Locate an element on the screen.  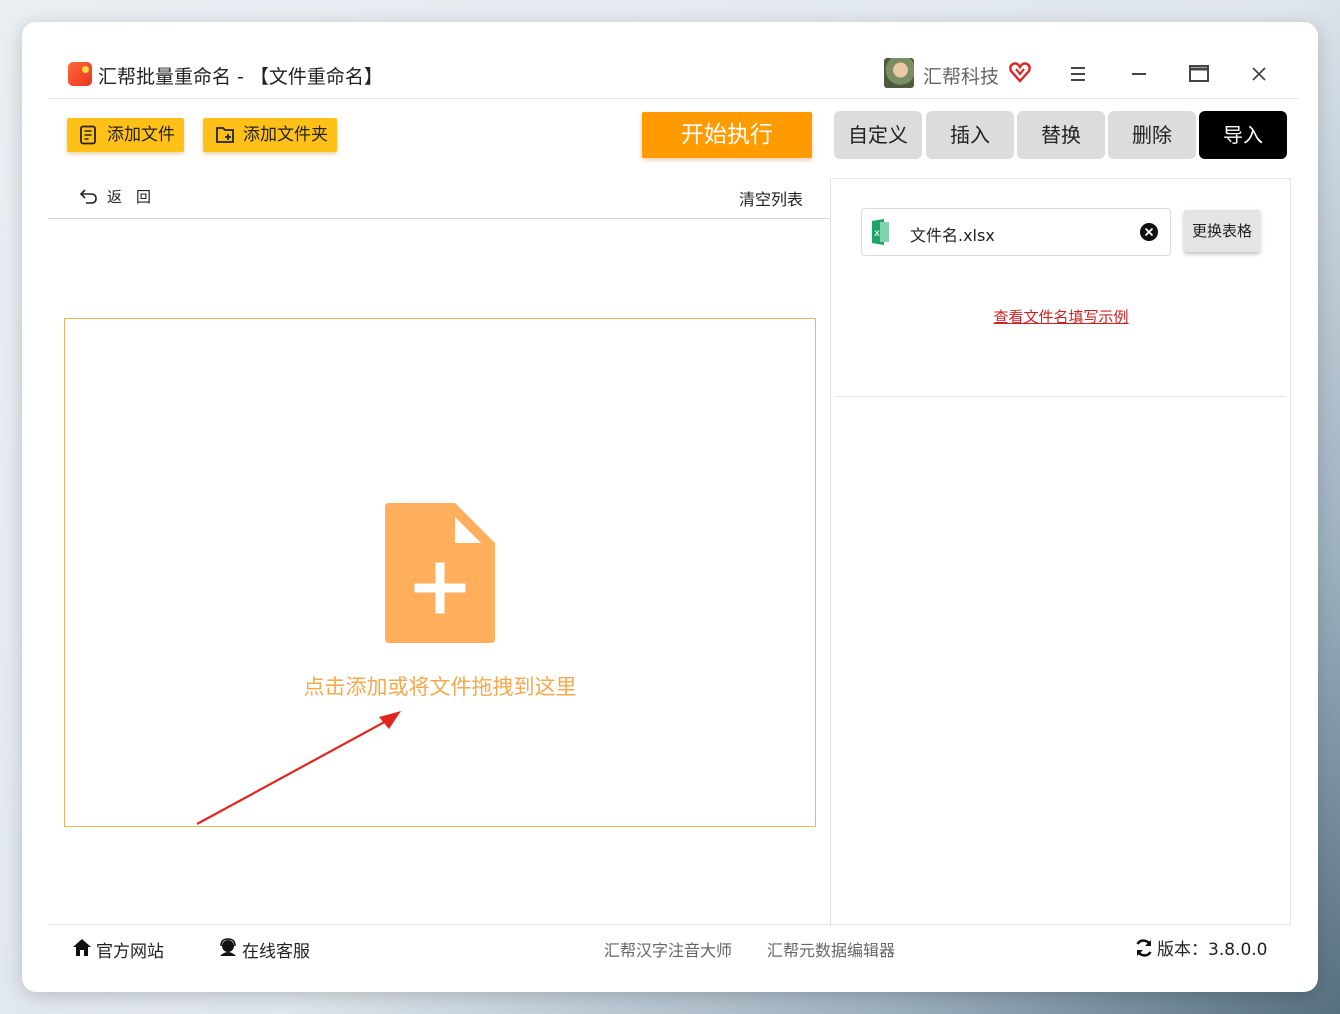
company-name: 汇帮科技 is located at coordinates (961, 77).